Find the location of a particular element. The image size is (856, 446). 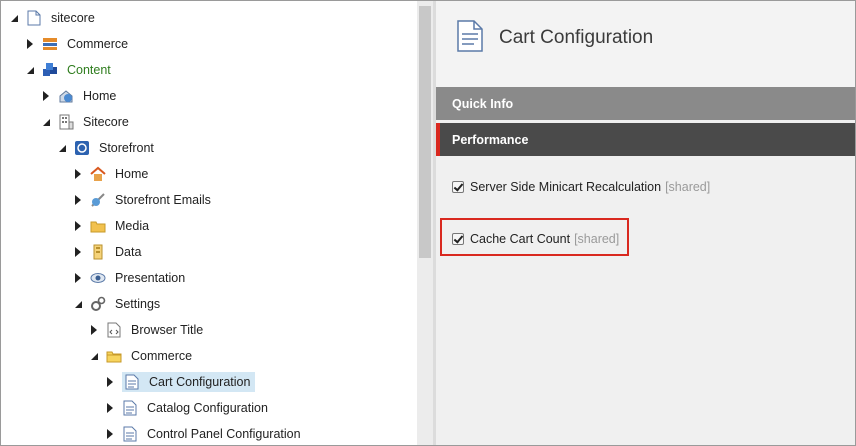

tree-node-control-panel-configuration: Control Panel Configuration is located at coordinates (203, 434).